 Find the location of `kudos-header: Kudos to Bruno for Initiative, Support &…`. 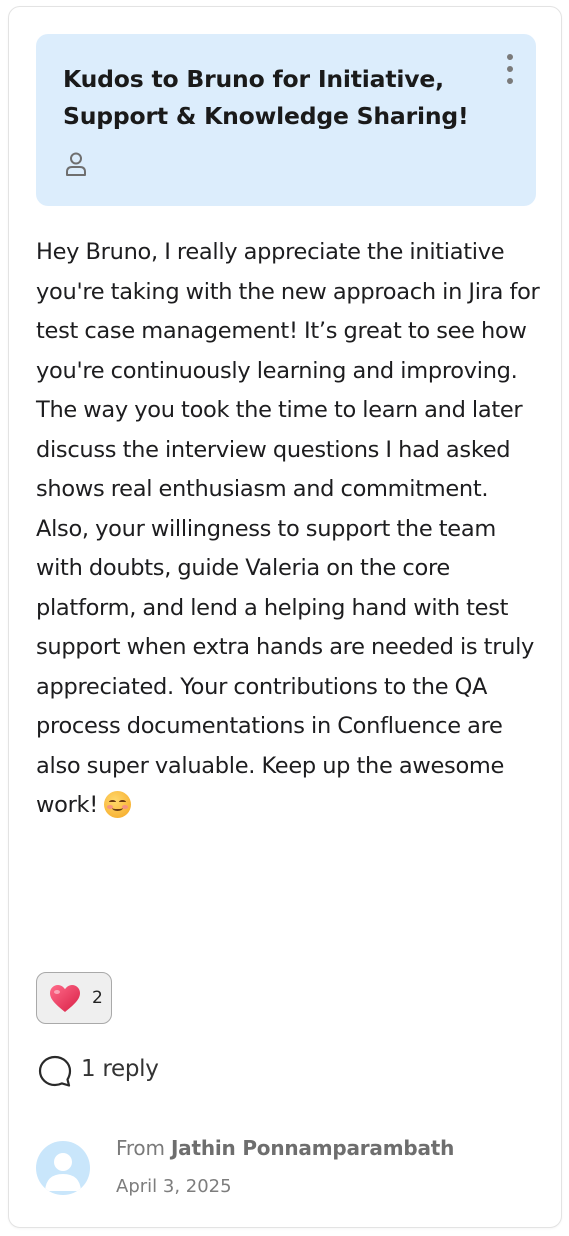

kudos-header: Kudos to Bruno for Initiative, Support &… is located at coordinates (286, 120).